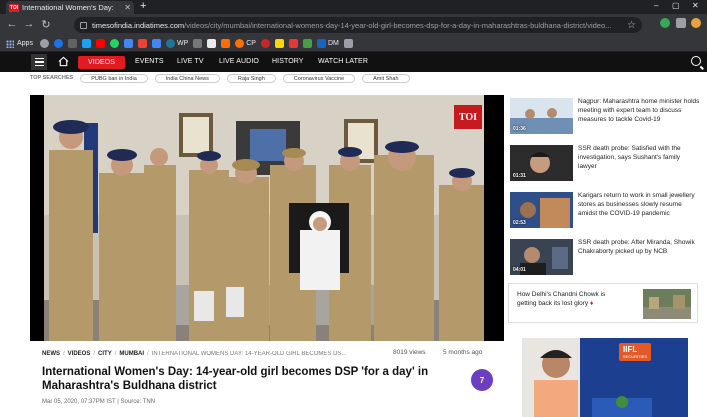 Image resolution: width=707 pixels, height=417 pixels. Describe the element at coordinates (44, 43) in the screenshot. I see `bookmark-globe-icon` at that location.